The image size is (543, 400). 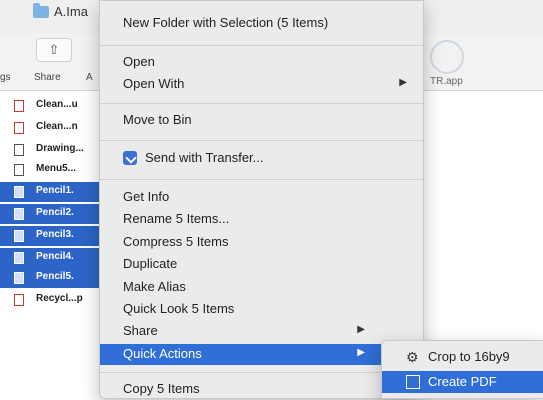 What do you see at coordinates (176, 241) in the screenshot?
I see `menu-item-label: Compress 5 Items` at bounding box center [176, 241].